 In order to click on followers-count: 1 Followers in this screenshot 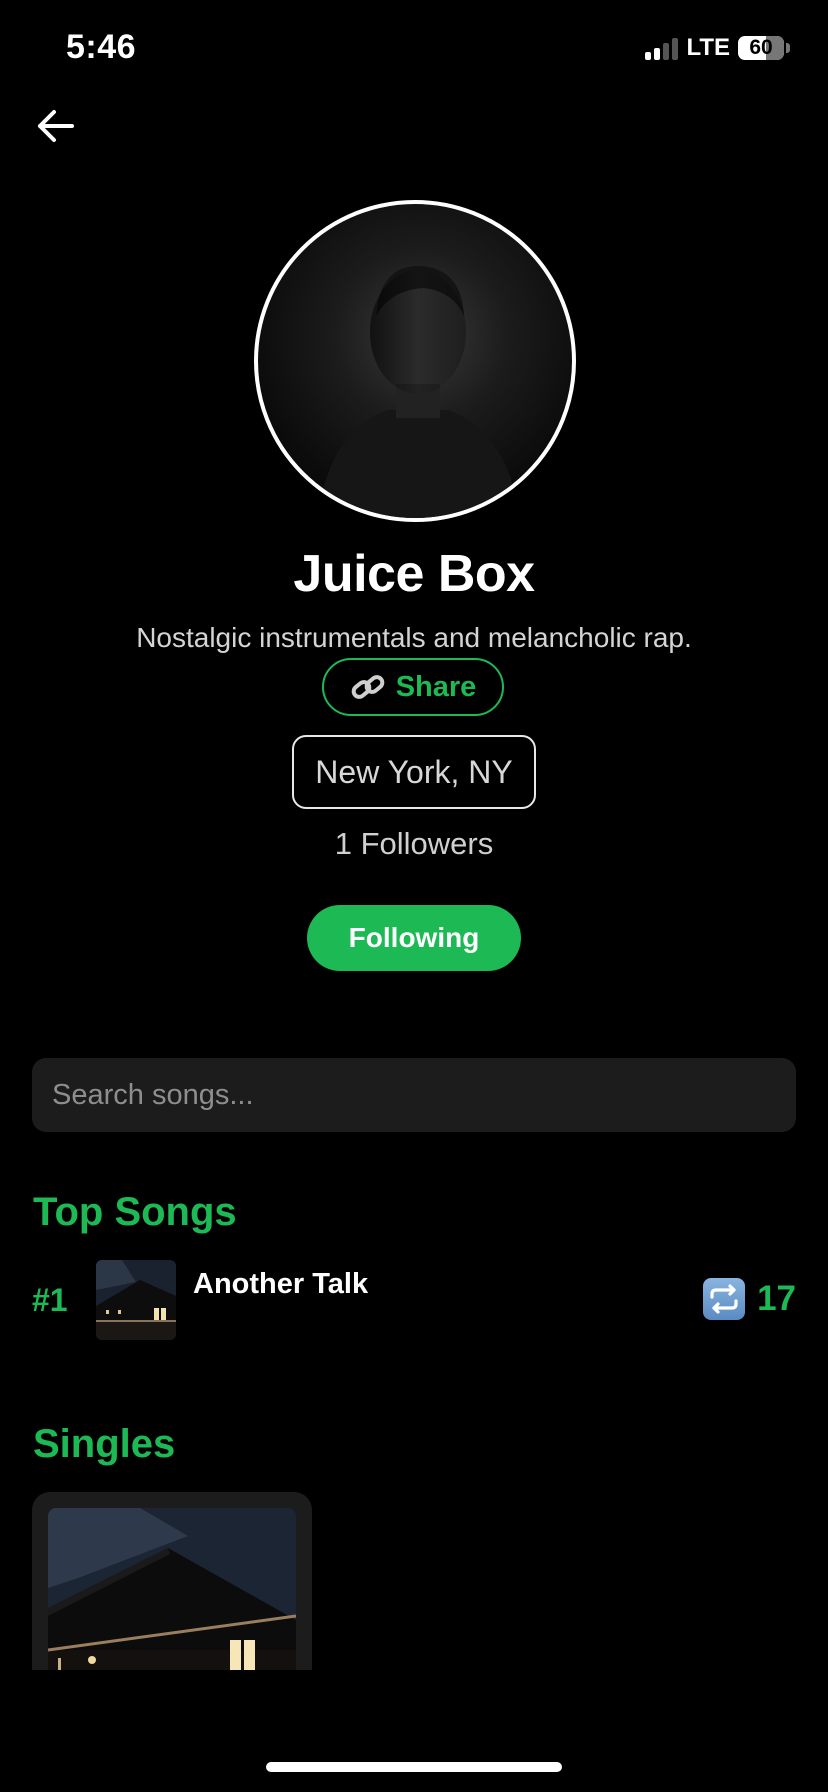, I will do `click(414, 843)`.